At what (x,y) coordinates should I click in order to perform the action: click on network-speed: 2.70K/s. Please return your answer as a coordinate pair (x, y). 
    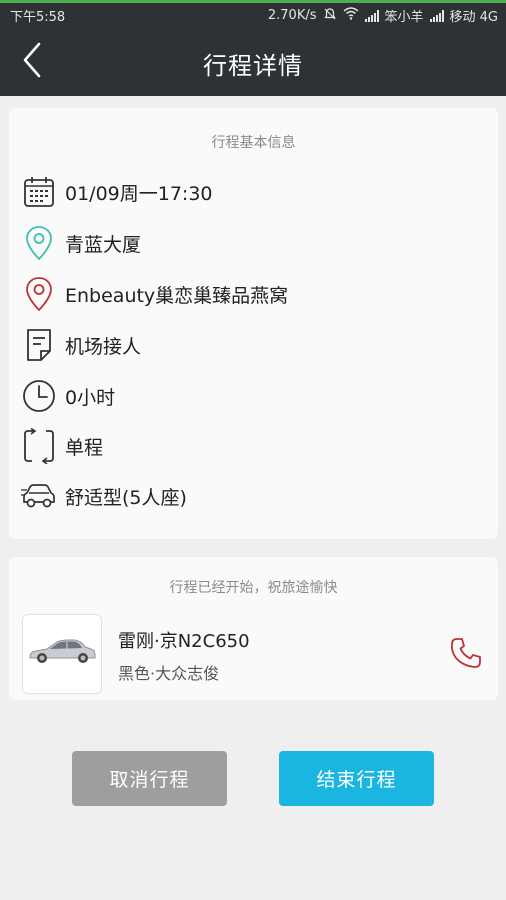
    Looking at the image, I should click on (292, 15).